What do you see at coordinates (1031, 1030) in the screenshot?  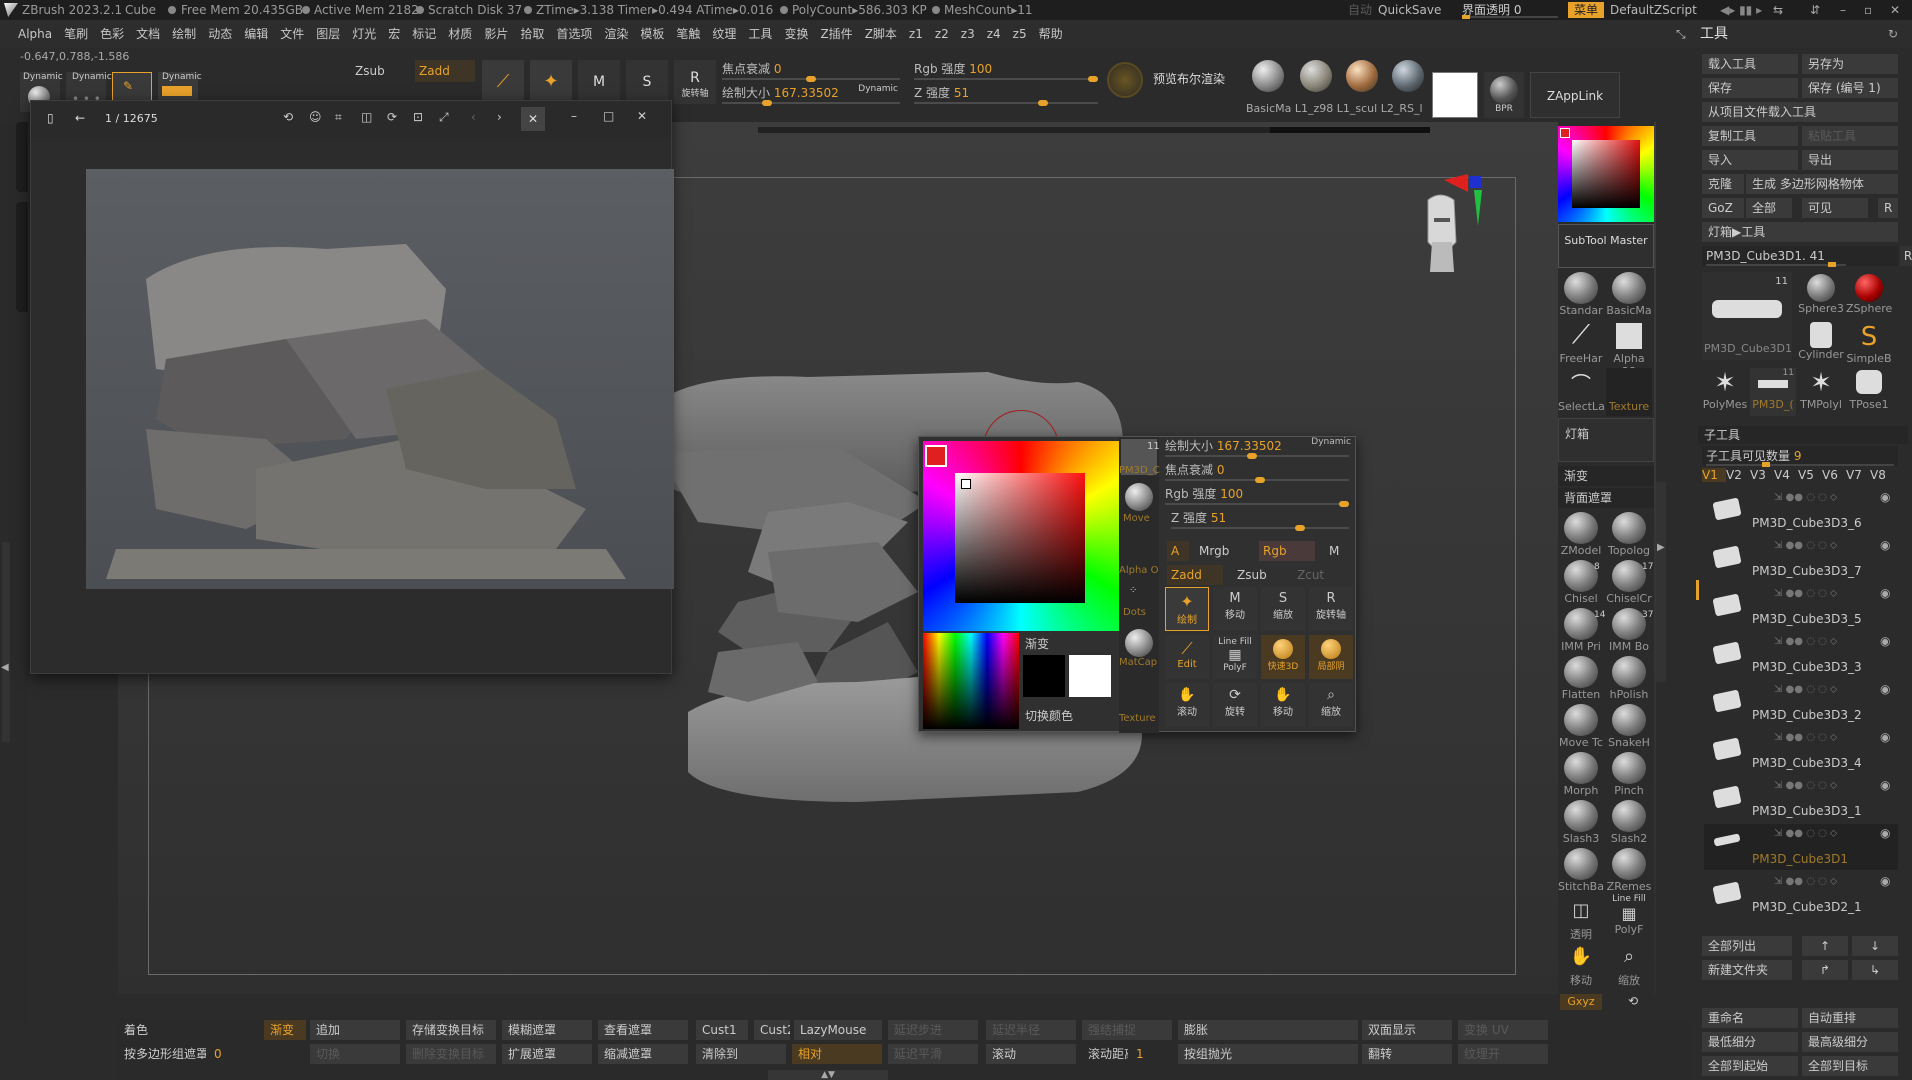 I see `shelf-button: 延迟半径` at bounding box center [1031, 1030].